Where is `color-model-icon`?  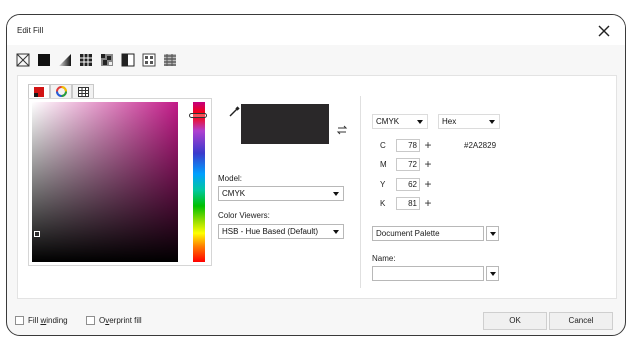
color-model-icon is located at coordinates (39, 91).